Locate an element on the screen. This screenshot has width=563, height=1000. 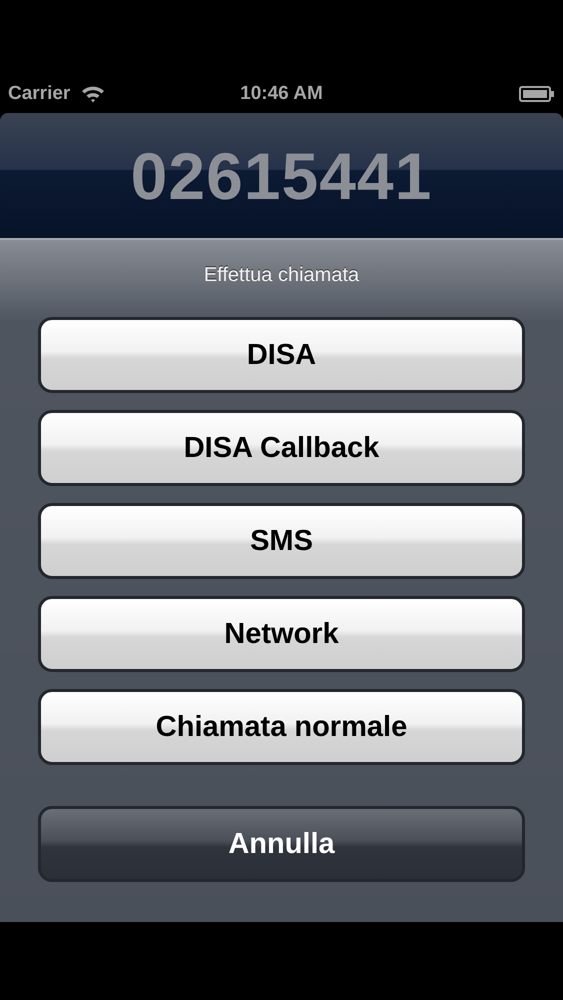
battery-icon is located at coordinates (537, 94).